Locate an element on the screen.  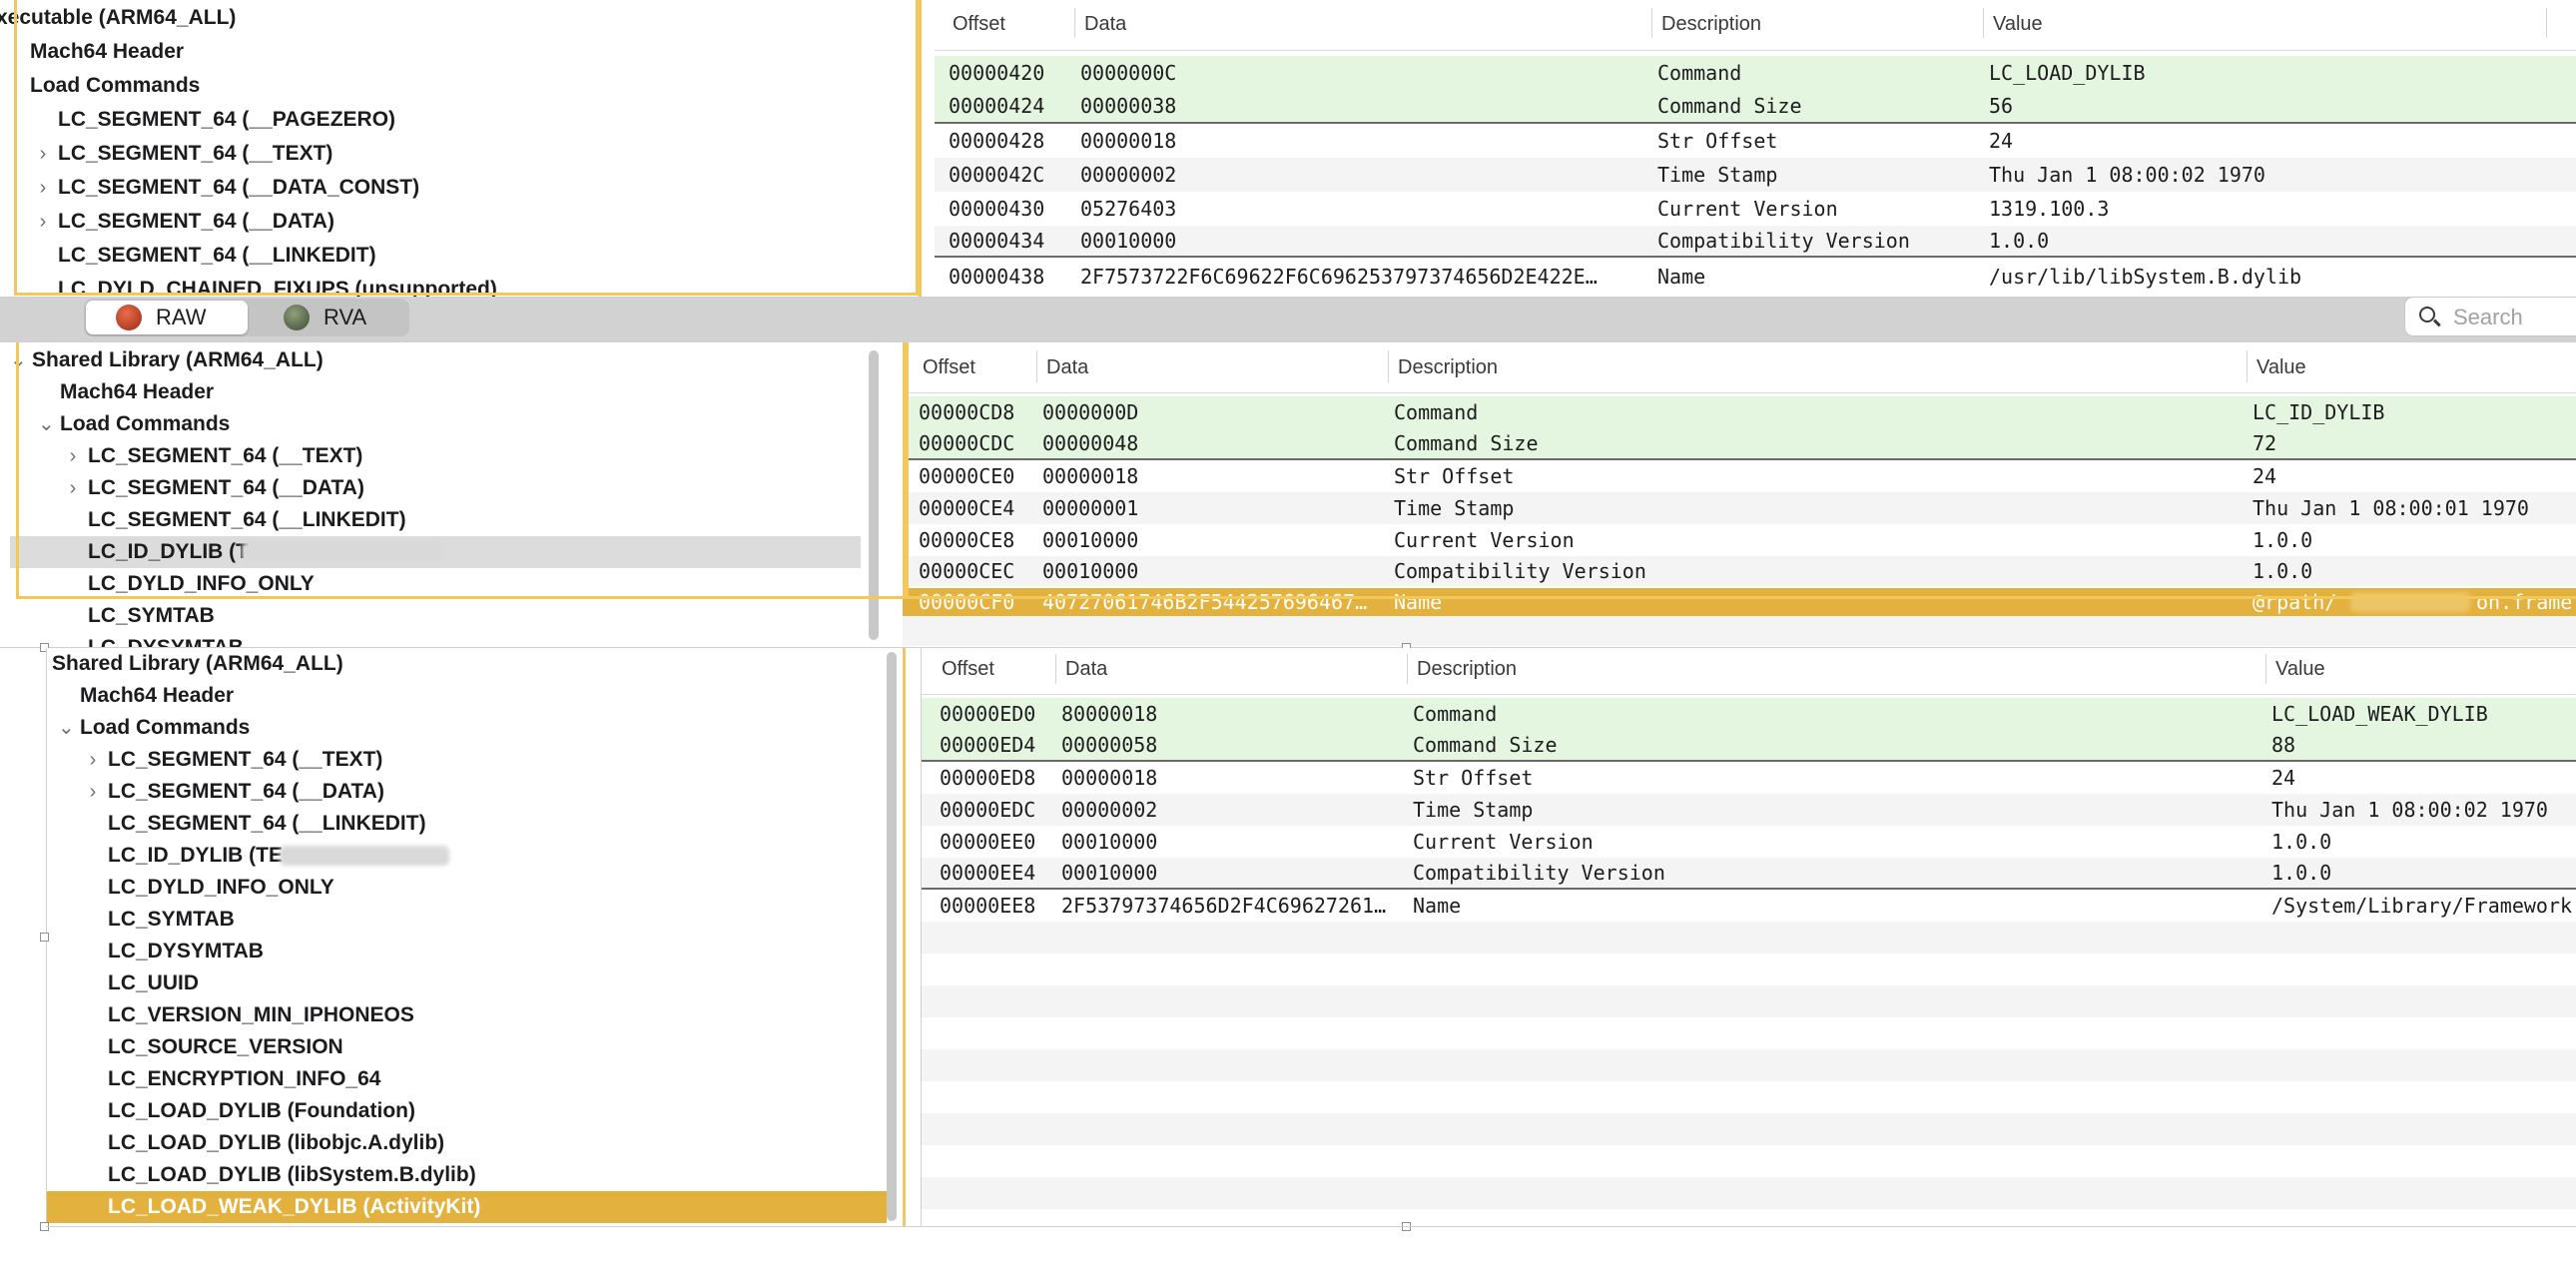
rva-mode-button: RVA is located at coordinates (329, 317).